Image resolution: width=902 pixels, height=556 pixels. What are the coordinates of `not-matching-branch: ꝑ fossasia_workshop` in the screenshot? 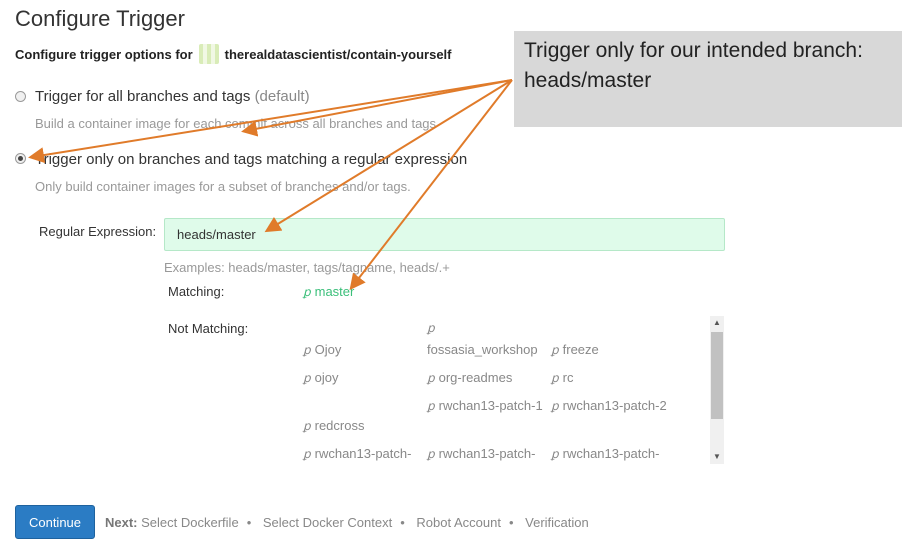 It's located at (486, 339).